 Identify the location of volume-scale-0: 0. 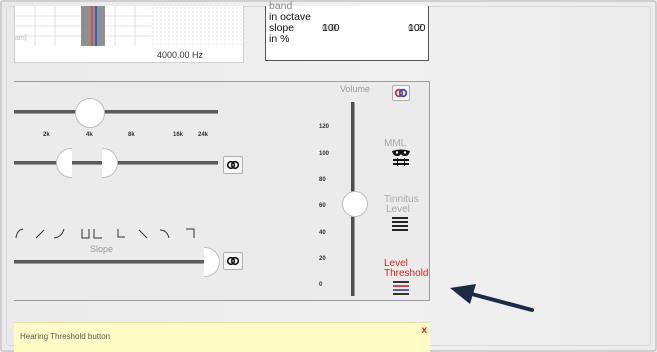
(321, 285).